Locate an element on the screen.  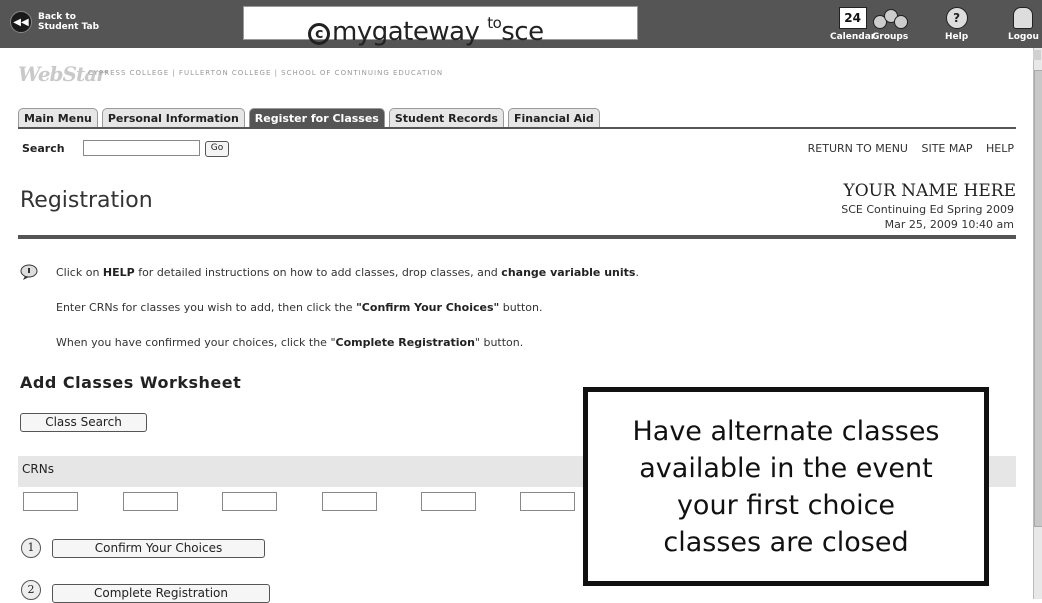
date-label: Mar 25, 2009 10:40 am is located at coordinates (949, 224).